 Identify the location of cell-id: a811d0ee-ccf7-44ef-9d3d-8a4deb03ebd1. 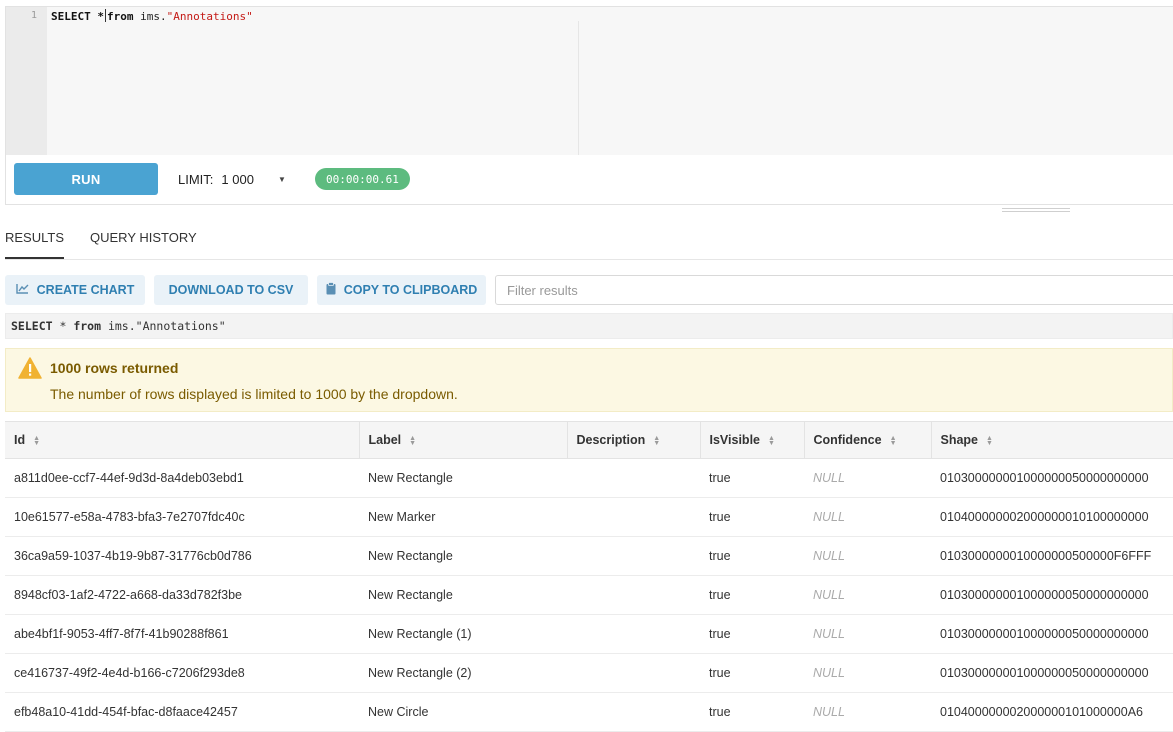
(182, 478).